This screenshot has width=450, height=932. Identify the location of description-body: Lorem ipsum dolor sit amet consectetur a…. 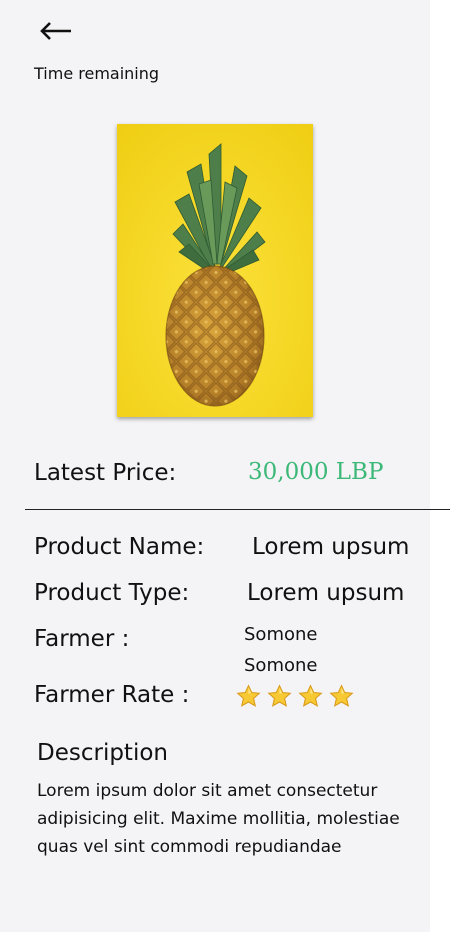
(218, 819).